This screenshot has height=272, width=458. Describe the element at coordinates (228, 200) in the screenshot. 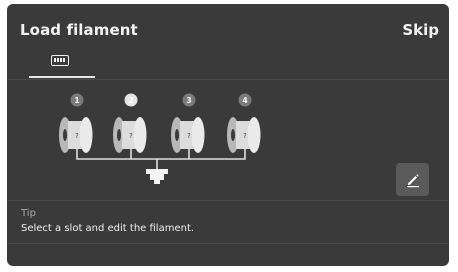

I see `tip-divider` at that location.